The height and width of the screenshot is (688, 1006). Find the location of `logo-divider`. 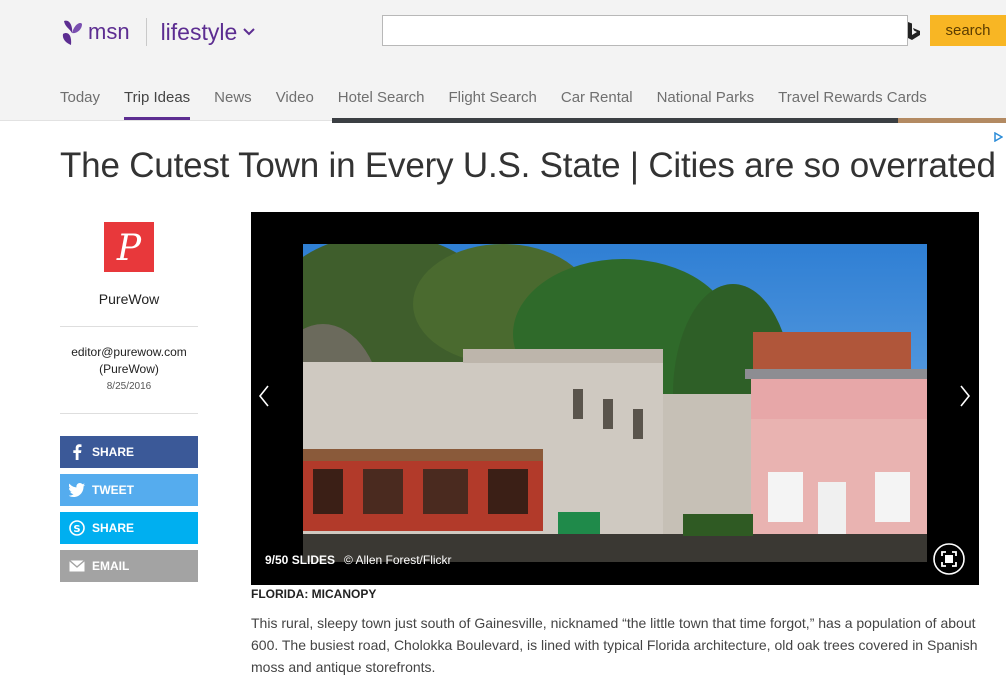

logo-divider is located at coordinates (146, 32).